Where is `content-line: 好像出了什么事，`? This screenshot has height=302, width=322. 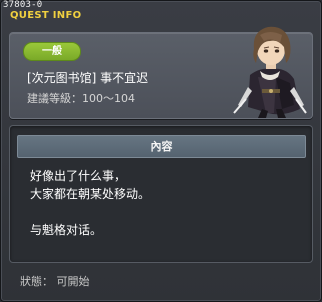
content-line: 好像出了什么事， is located at coordinates (78, 176).